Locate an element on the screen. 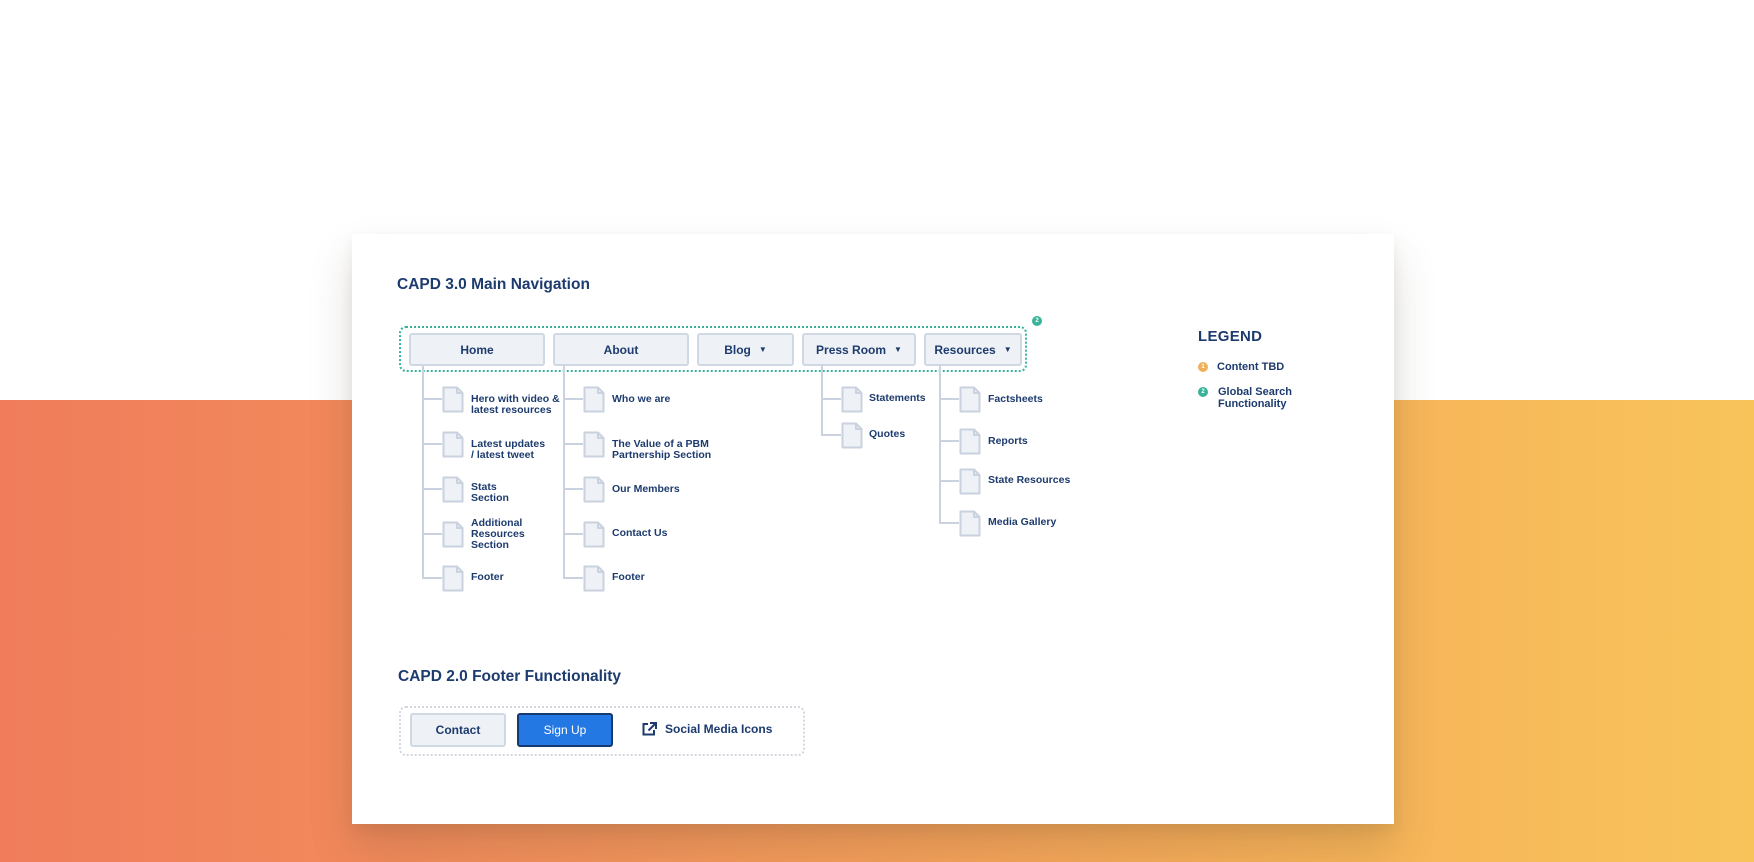 Image resolution: width=1754 pixels, height=862 pixels. page-label-hero: Hero with video & latest resources is located at coordinates (515, 404).